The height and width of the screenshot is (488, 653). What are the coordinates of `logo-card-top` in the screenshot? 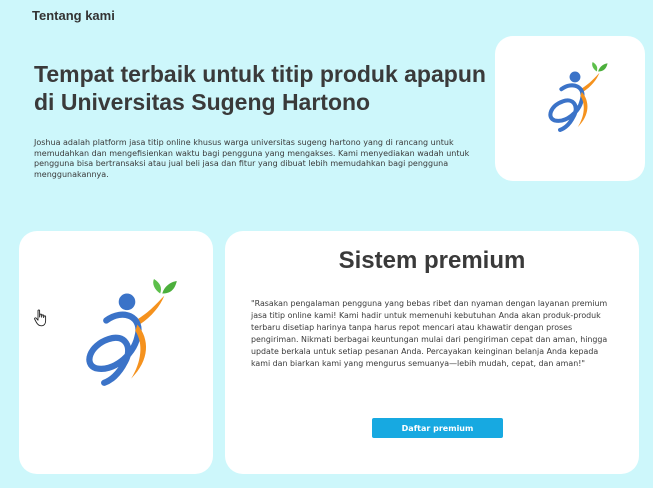 It's located at (570, 108).